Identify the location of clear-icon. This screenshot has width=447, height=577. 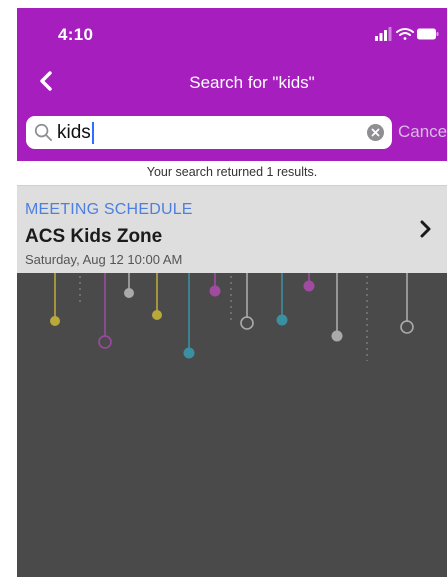
(375, 132).